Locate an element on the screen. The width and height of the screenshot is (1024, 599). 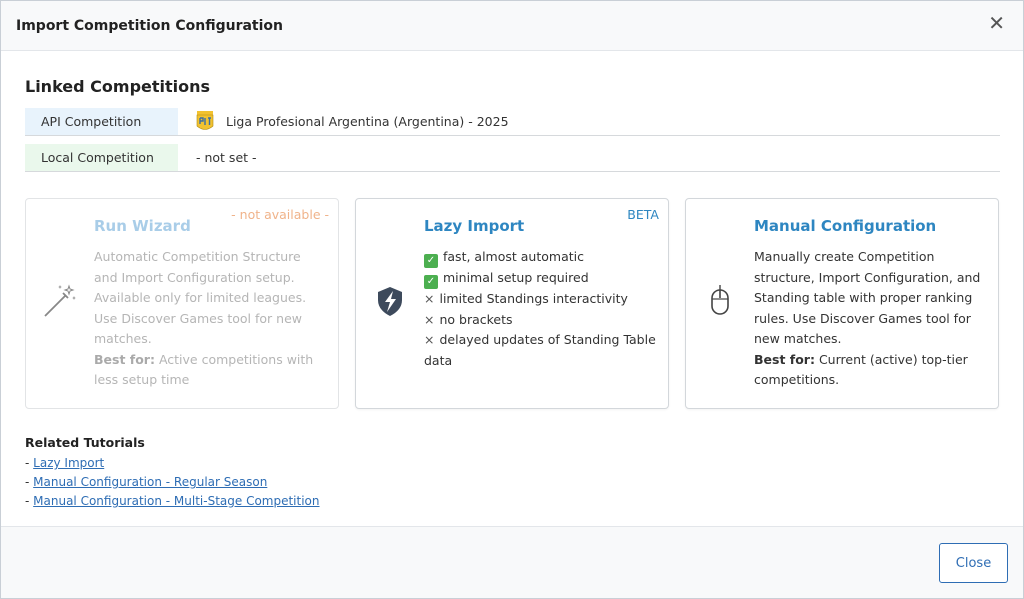
lazy-pro-item: ✓ fast, almost automatic is located at coordinates (541, 257).